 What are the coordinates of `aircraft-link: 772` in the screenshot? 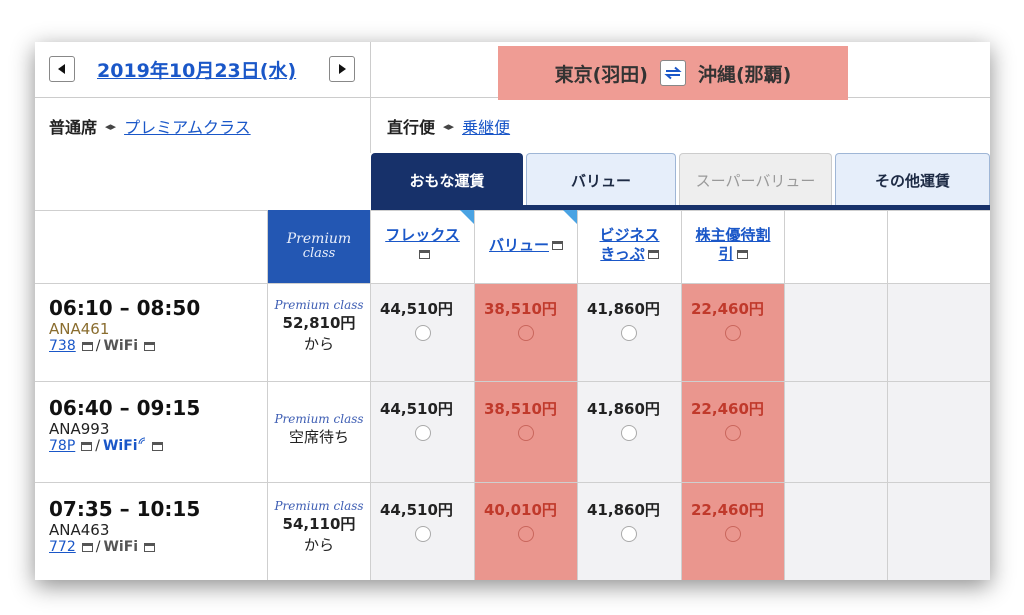 It's located at (62, 547).